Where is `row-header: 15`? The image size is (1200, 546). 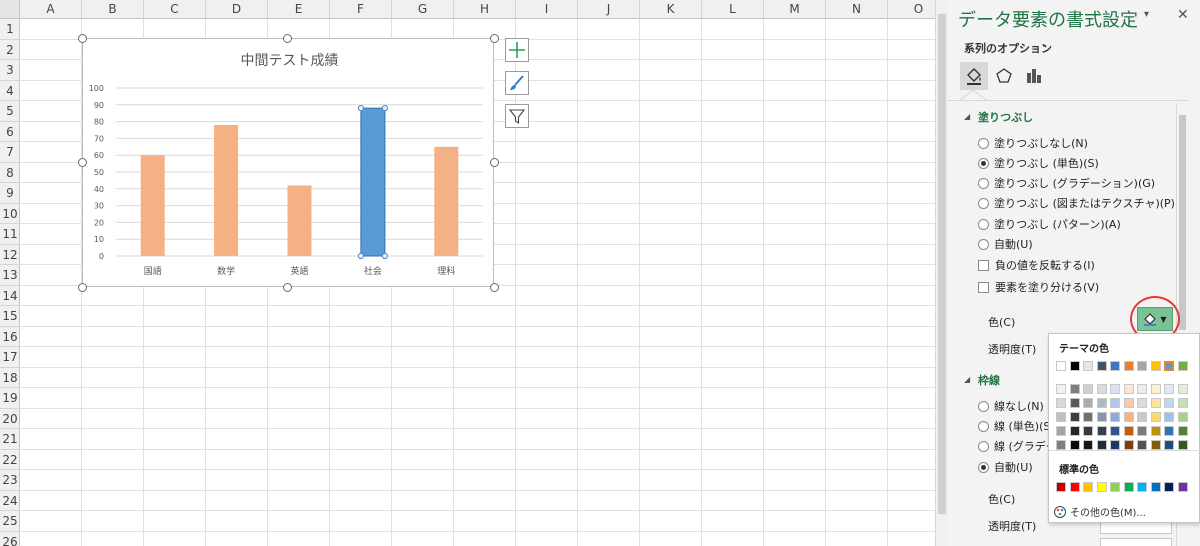 row-header: 15 is located at coordinates (10, 316).